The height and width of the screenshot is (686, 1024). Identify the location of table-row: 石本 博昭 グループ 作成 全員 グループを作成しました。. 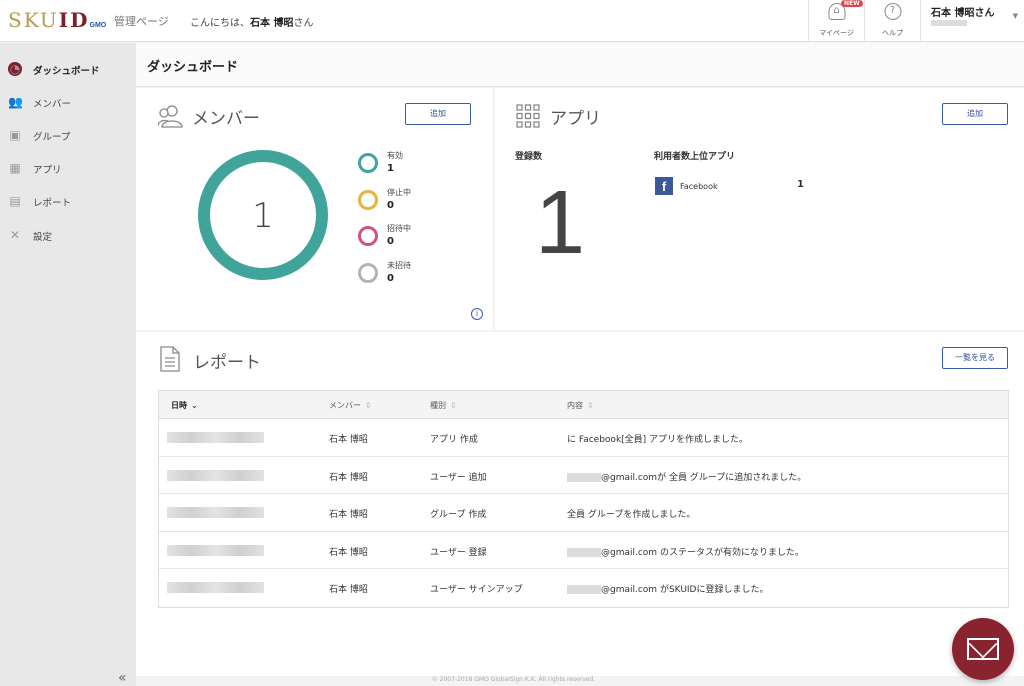
(583, 513).